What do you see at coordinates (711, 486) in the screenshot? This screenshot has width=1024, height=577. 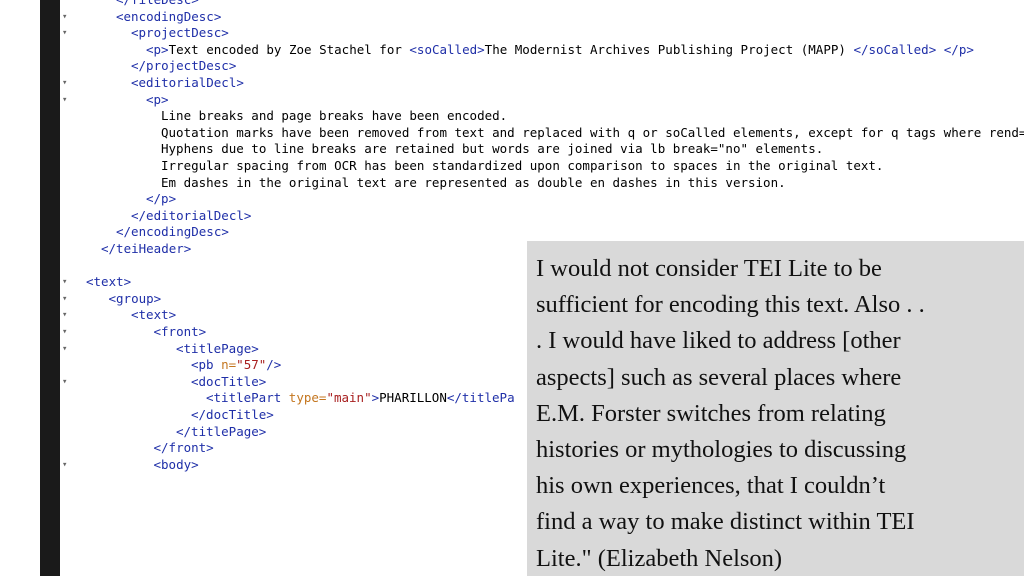 I see `quote-line: his own experiences, that I couldn’t` at bounding box center [711, 486].